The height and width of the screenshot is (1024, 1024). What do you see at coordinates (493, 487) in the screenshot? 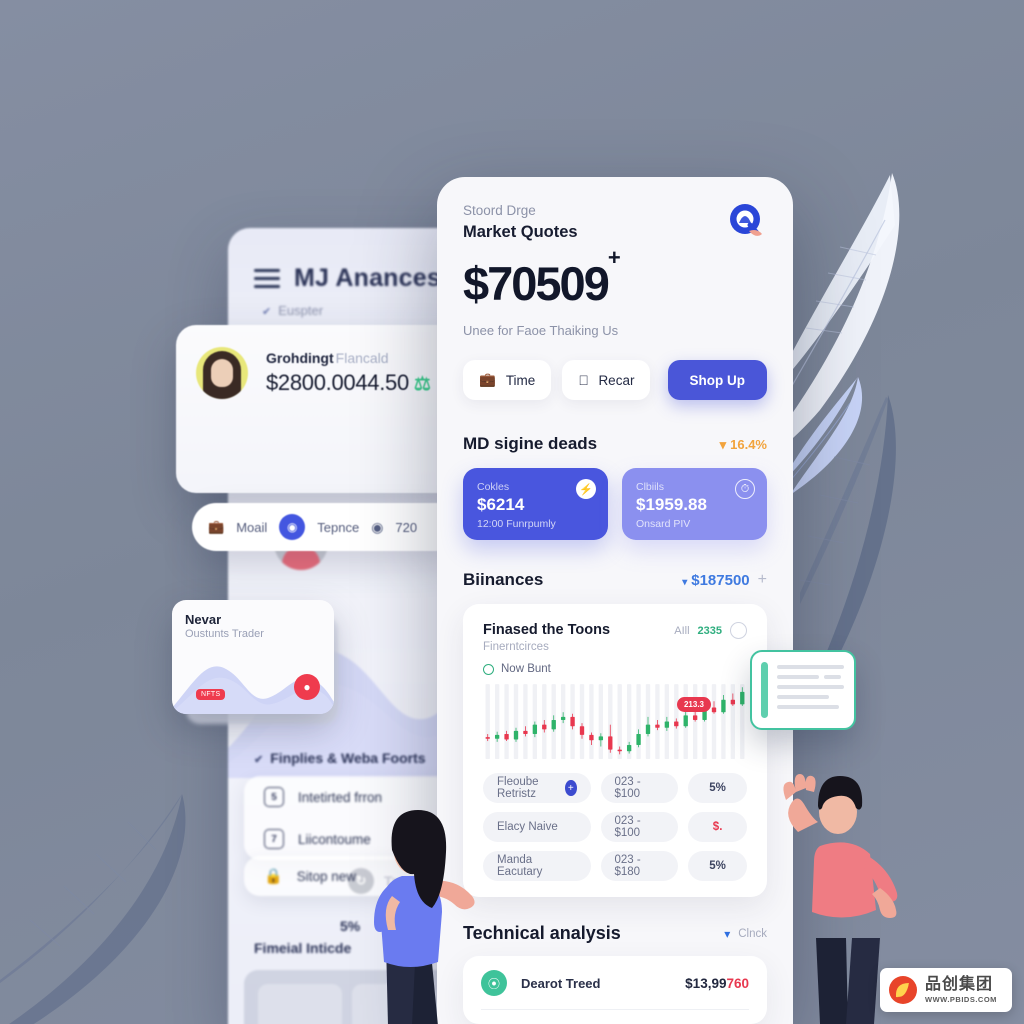
I see `signal-card-0-key: Cokles` at bounding box center [493, 487].